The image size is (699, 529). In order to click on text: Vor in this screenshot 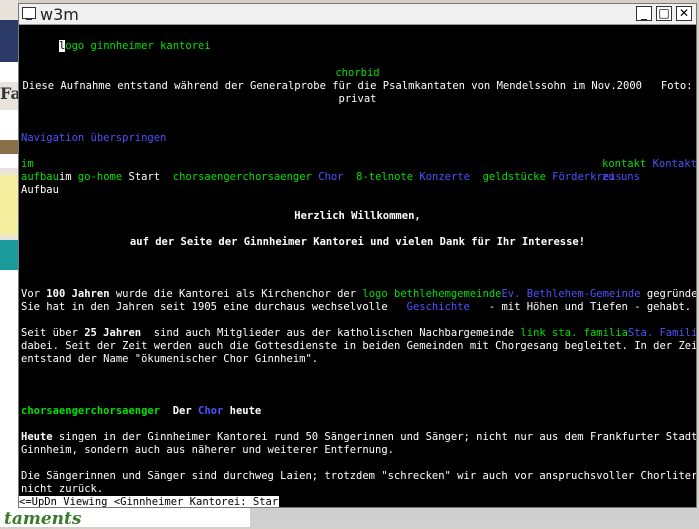, I will do `click(34, 294)`.